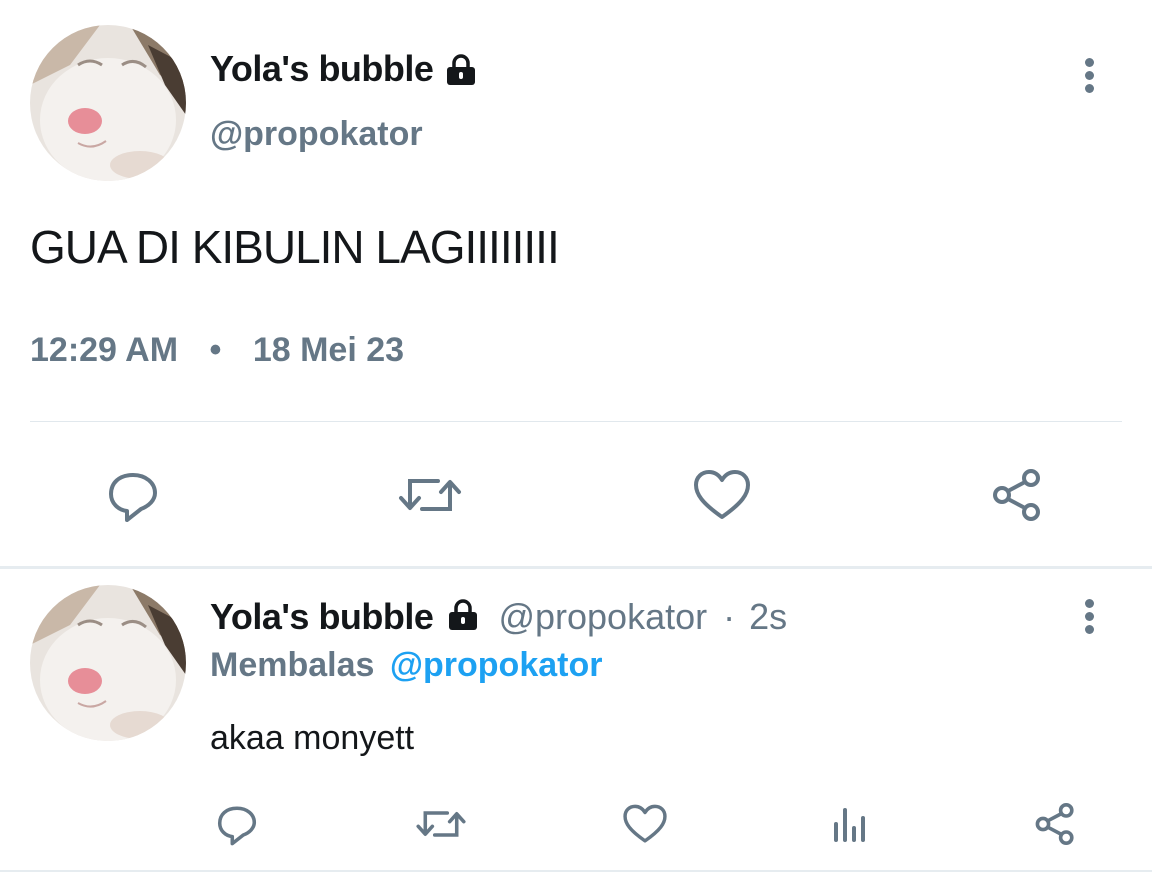 This screenshot has width=1152, height=873. Describe the element at coordinates (312, 738) in the screenshot. I see `reply-text: akaa monyett` at that location.